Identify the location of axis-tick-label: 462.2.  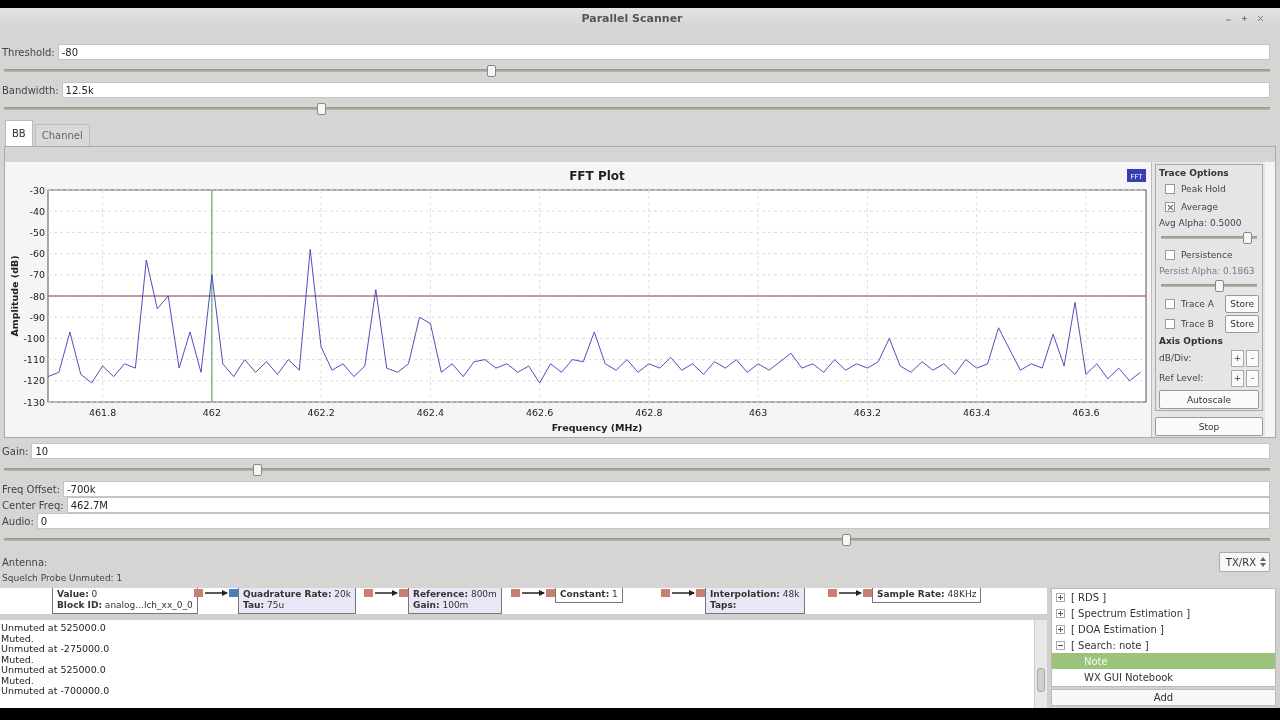
(321, 412).